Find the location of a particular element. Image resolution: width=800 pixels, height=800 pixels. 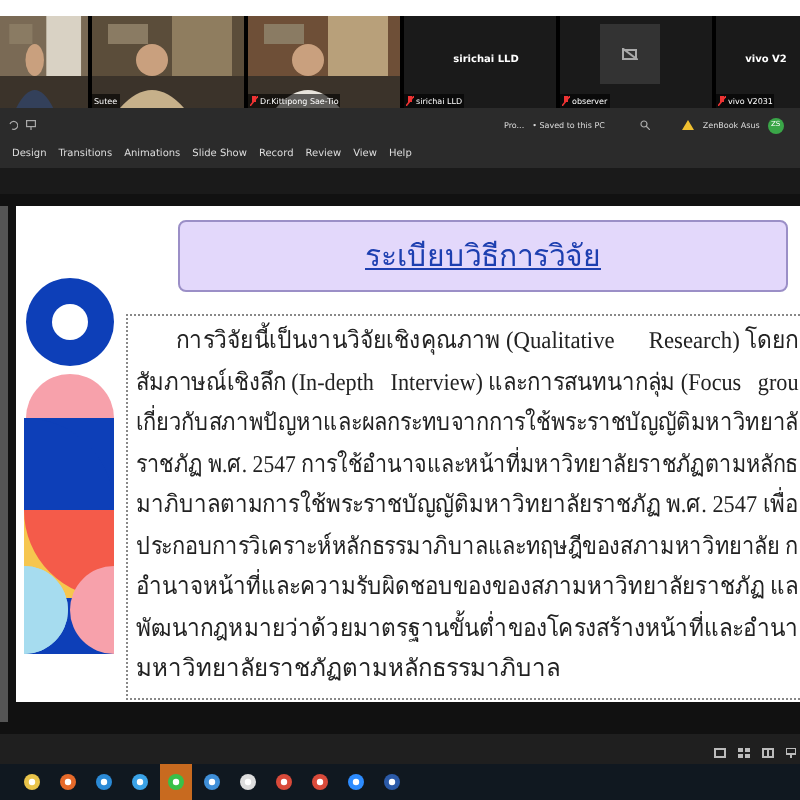

document-icon is located at coordinates (392, 782).